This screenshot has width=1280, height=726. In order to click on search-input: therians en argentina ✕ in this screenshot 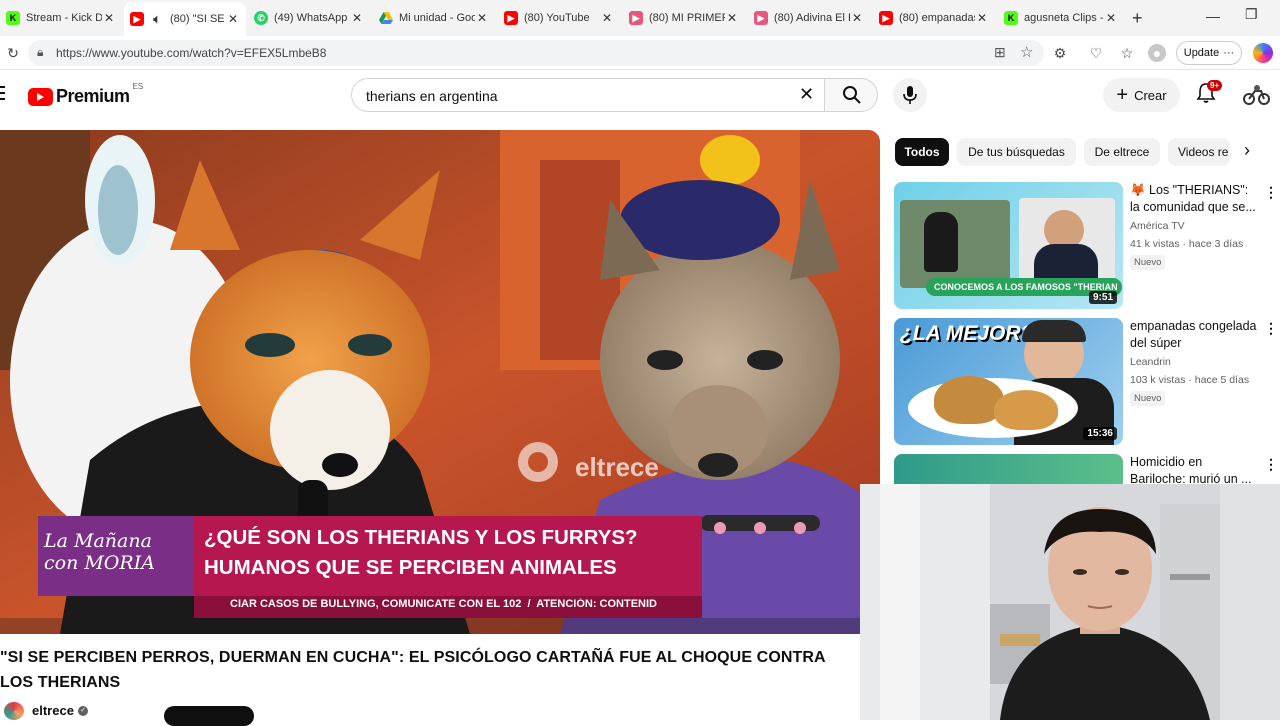, I will do `click(587, 95)`.